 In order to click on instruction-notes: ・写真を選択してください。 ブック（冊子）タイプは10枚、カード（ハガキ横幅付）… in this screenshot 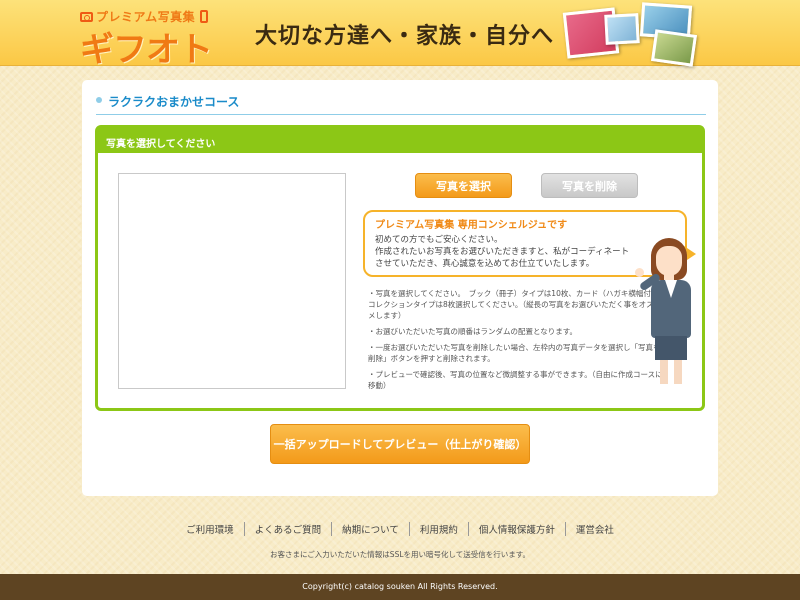, I will do `click(515, 342)`.